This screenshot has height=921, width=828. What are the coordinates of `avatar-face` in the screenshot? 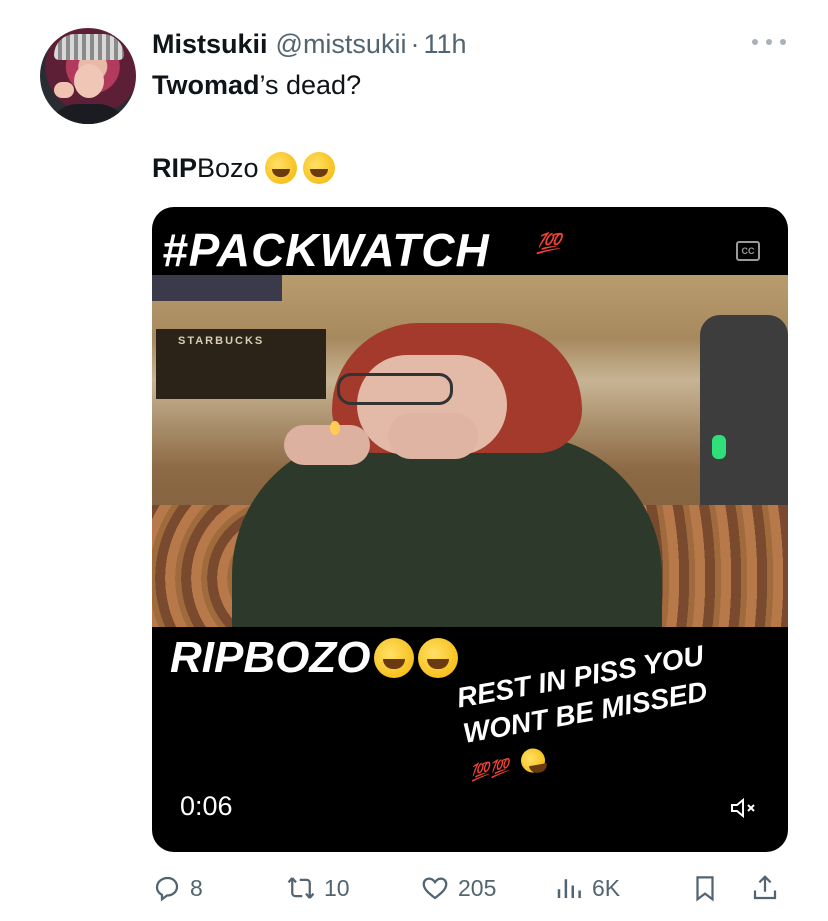 It's located at (89, 81).